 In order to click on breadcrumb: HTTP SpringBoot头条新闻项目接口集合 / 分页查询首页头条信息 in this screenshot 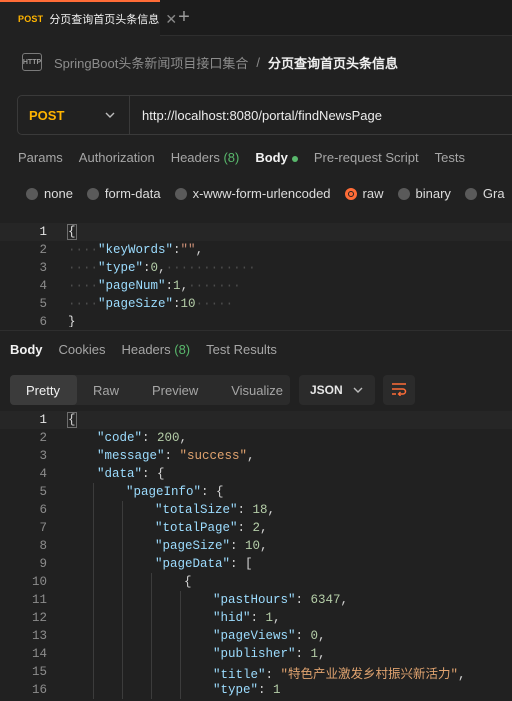, I will do `click(256, 62)`.